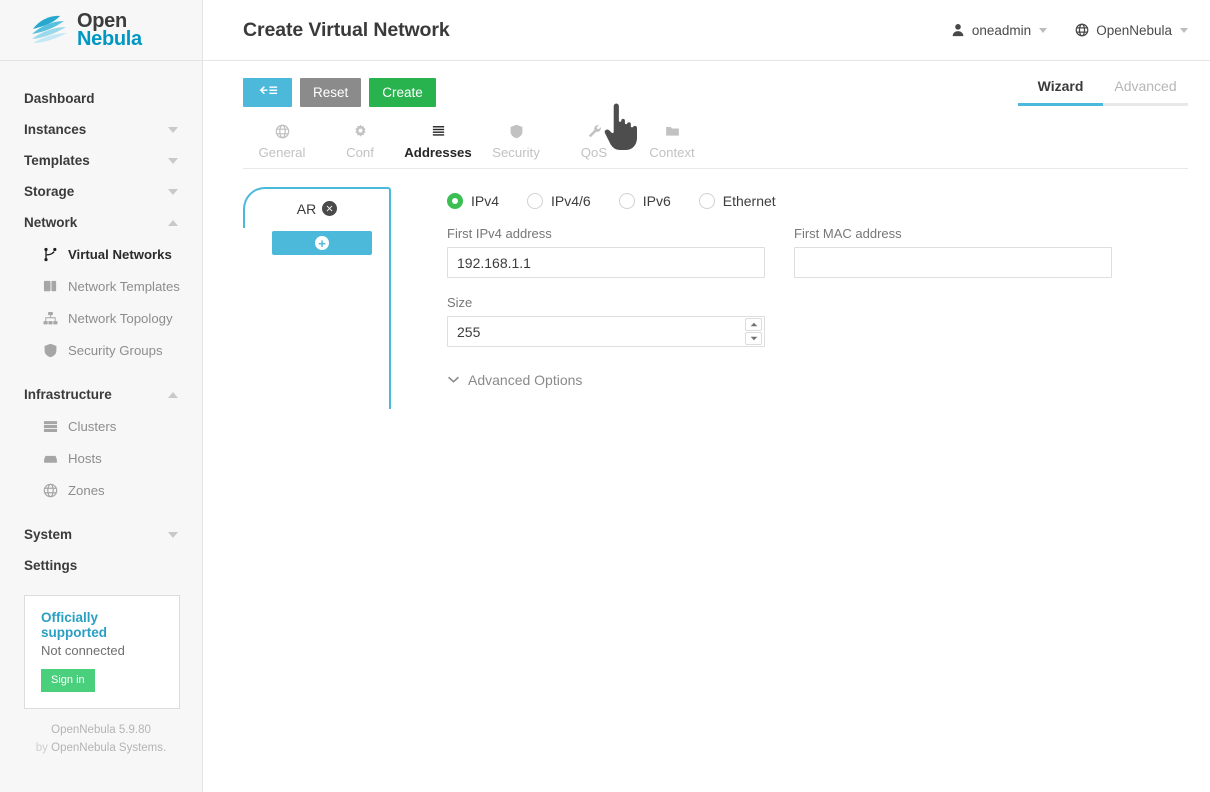 This screenshot has height=792, width=1210. I want to click on spinner-down-button, so click(753, 338).